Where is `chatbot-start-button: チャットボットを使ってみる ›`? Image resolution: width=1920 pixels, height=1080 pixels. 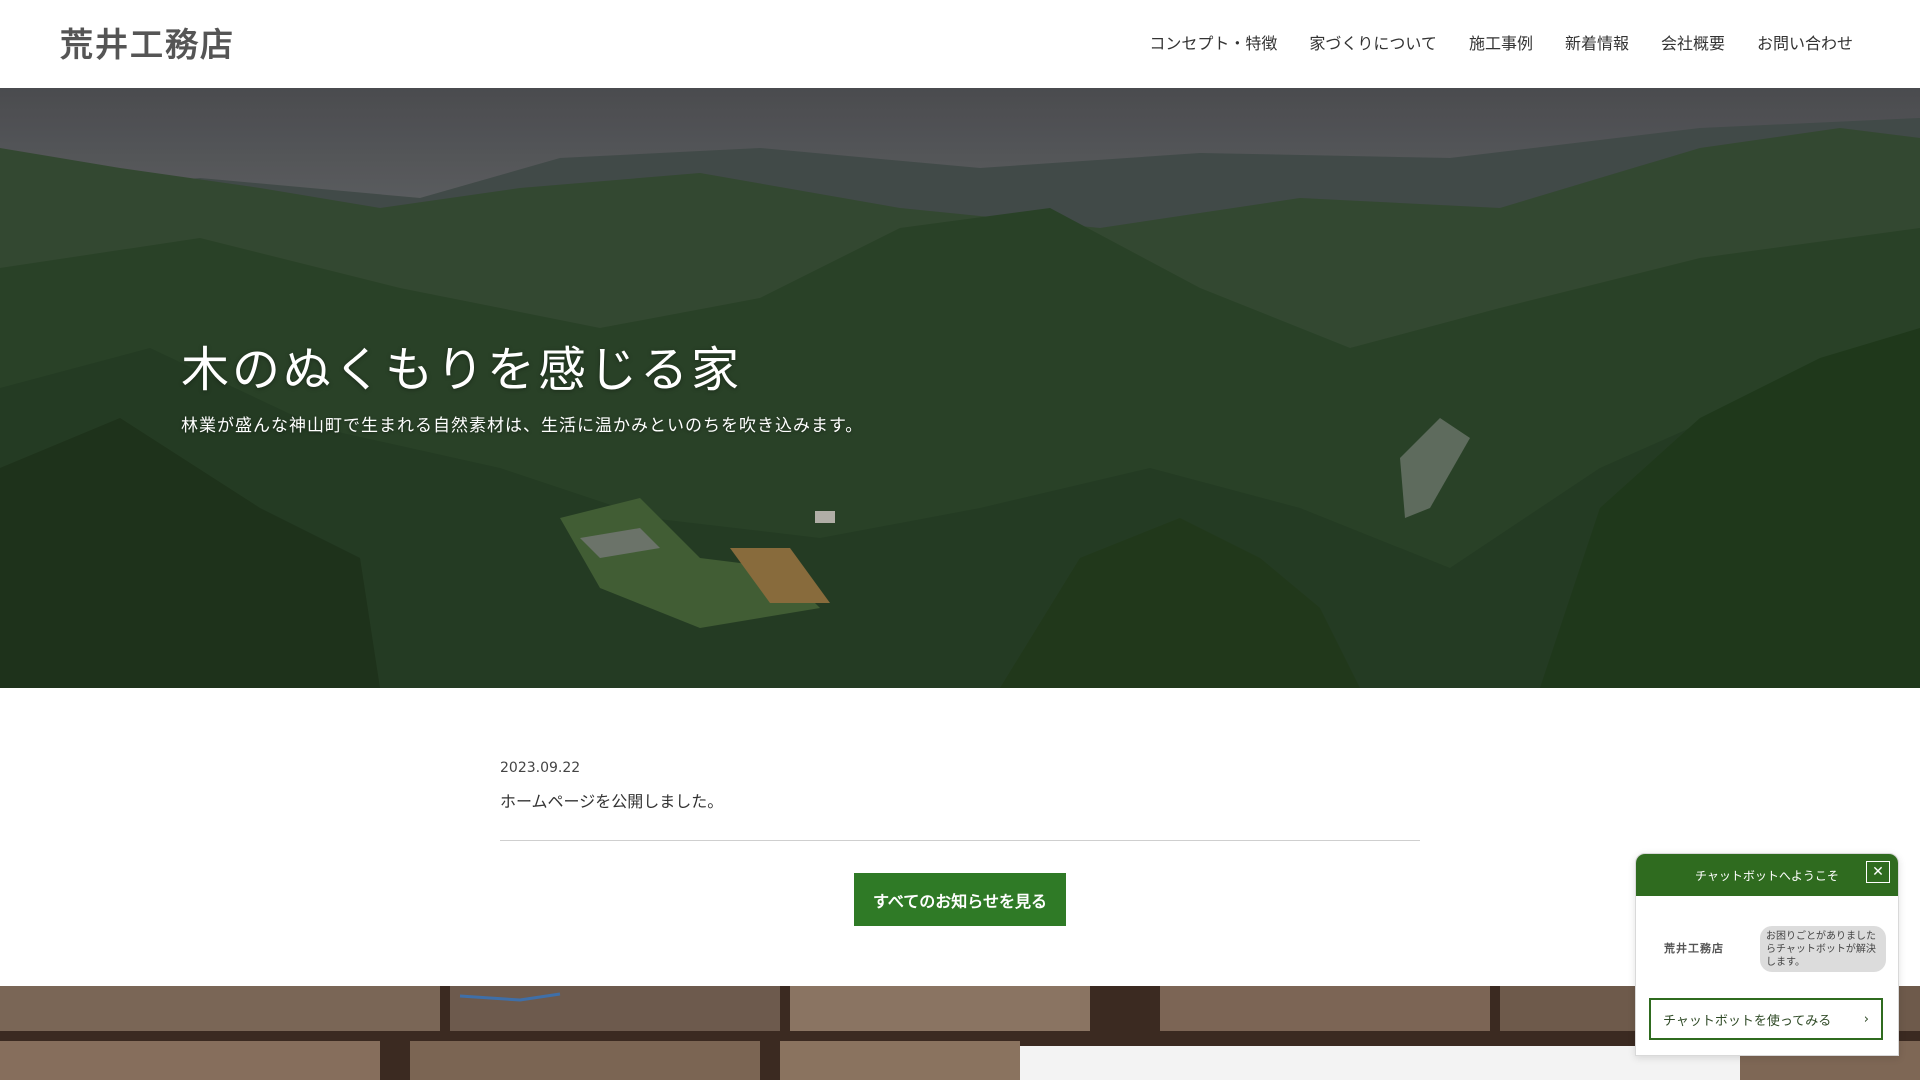 chatbot-start-button: チャットボットを使ってみる › is located at coordinates (1766, 1019).